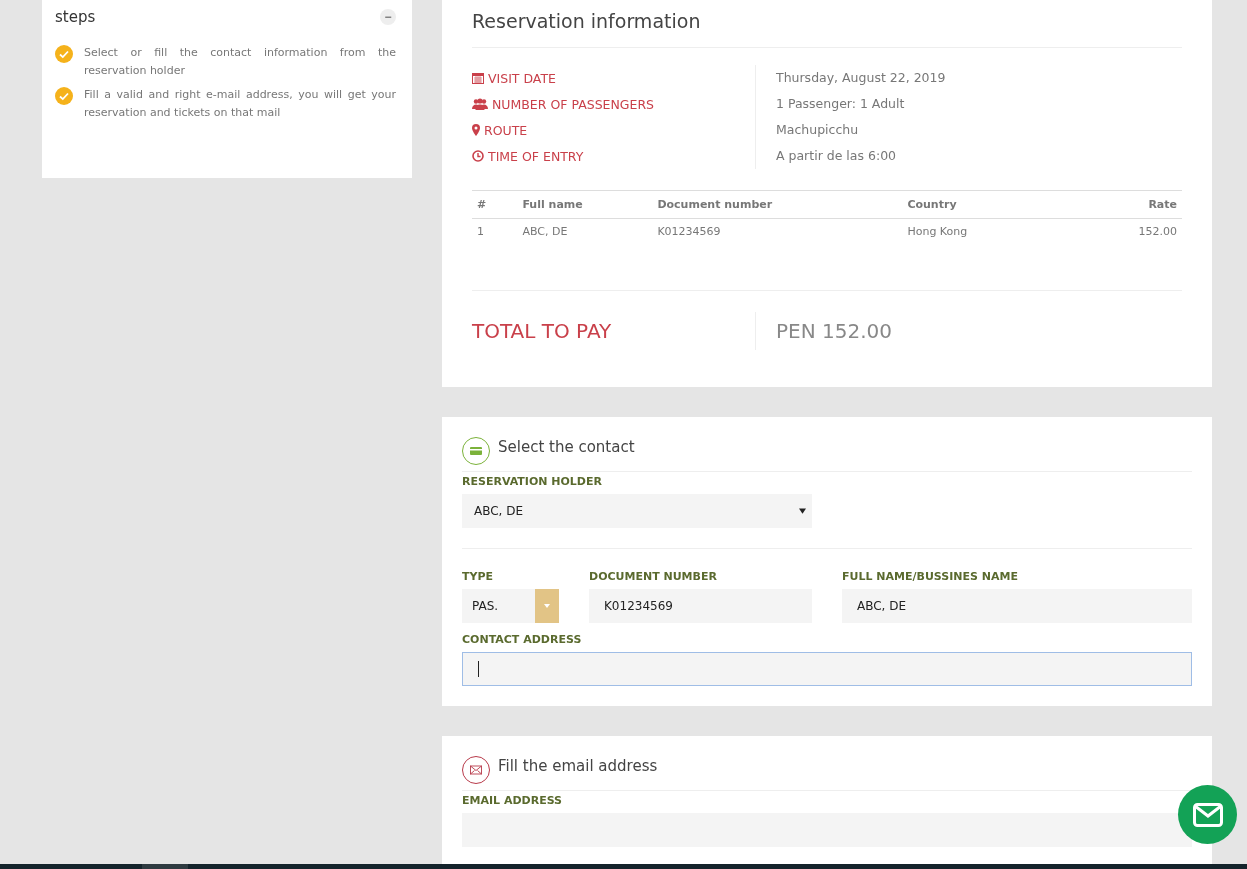  What do you see at coordinates (510, 606) in the screenshot?
I see `type-select: PAS.` at bounding box center [510, 606].